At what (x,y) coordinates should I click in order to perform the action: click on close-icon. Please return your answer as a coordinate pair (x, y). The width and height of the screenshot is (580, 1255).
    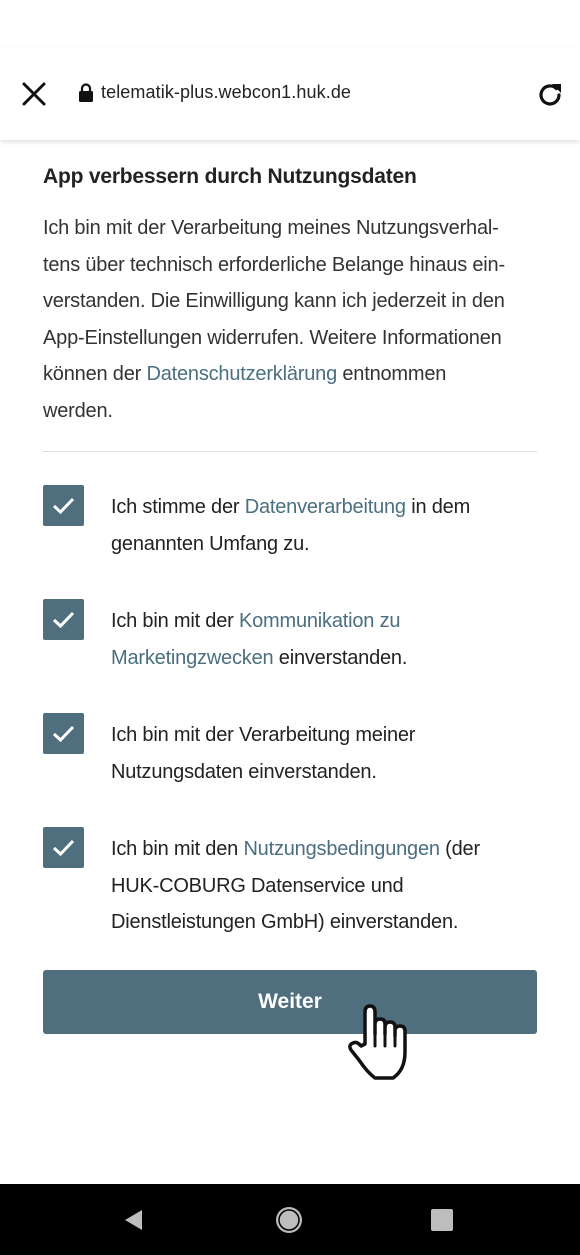
    Looking at the image, I should click on (34, 94).